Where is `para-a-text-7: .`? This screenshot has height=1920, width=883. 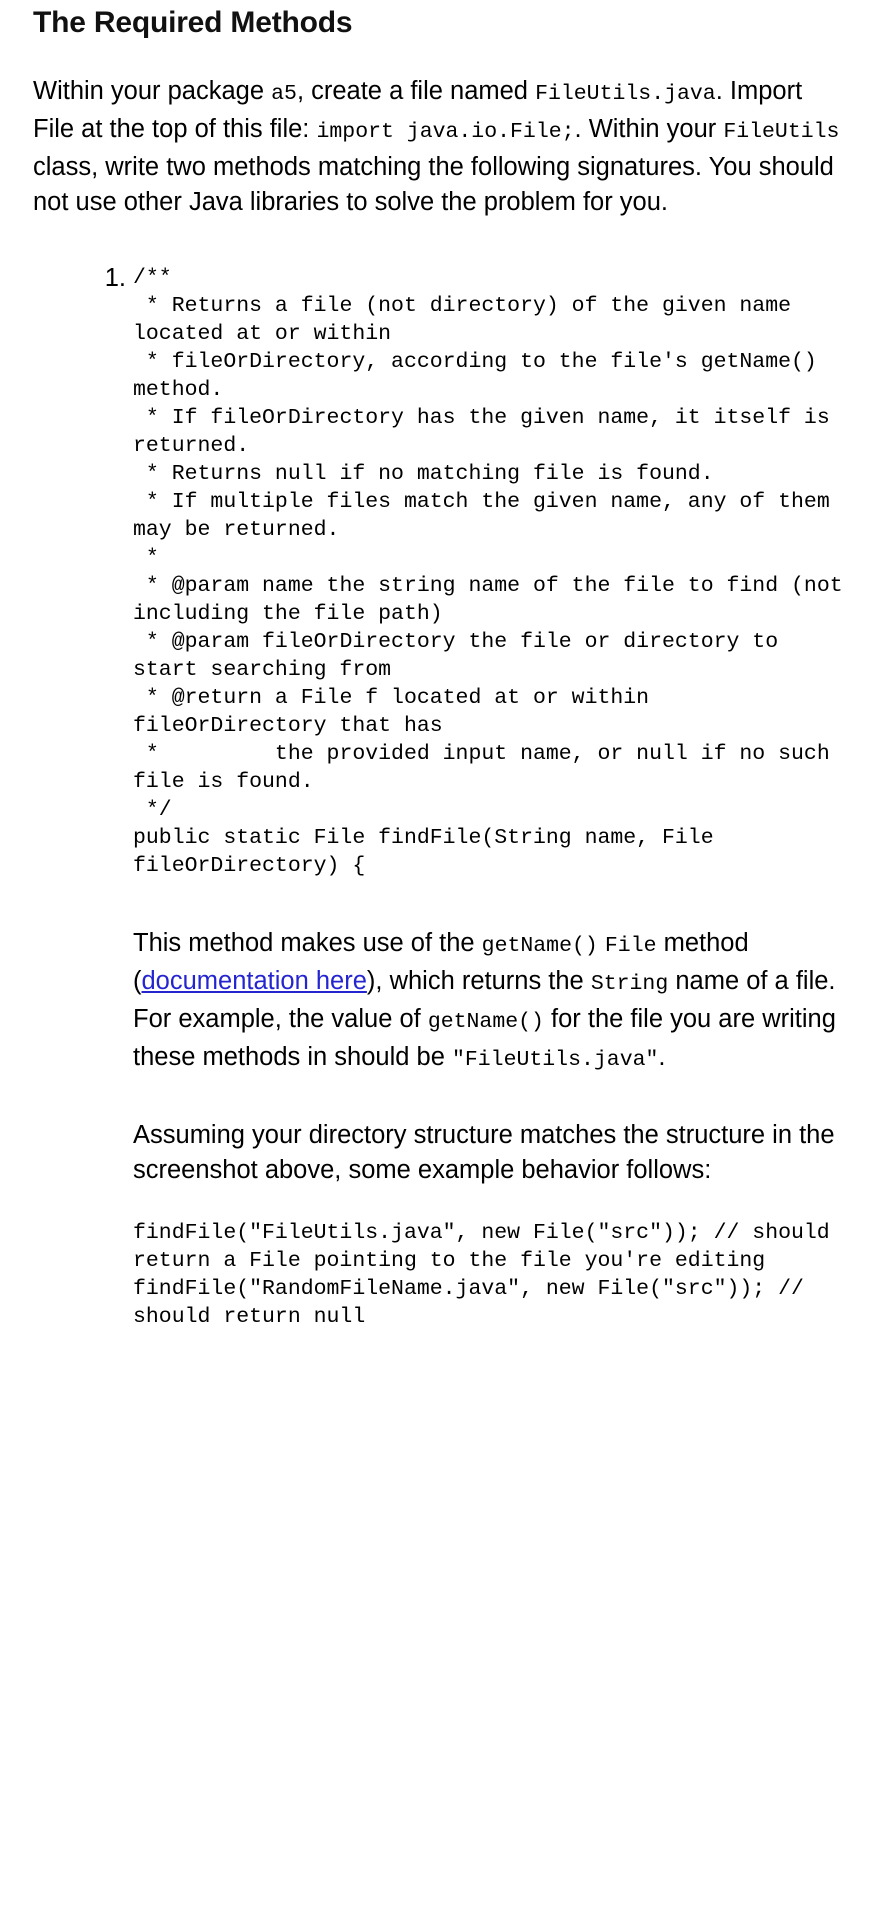
para-a-text-7: . is located at coordinates (662, 1057).